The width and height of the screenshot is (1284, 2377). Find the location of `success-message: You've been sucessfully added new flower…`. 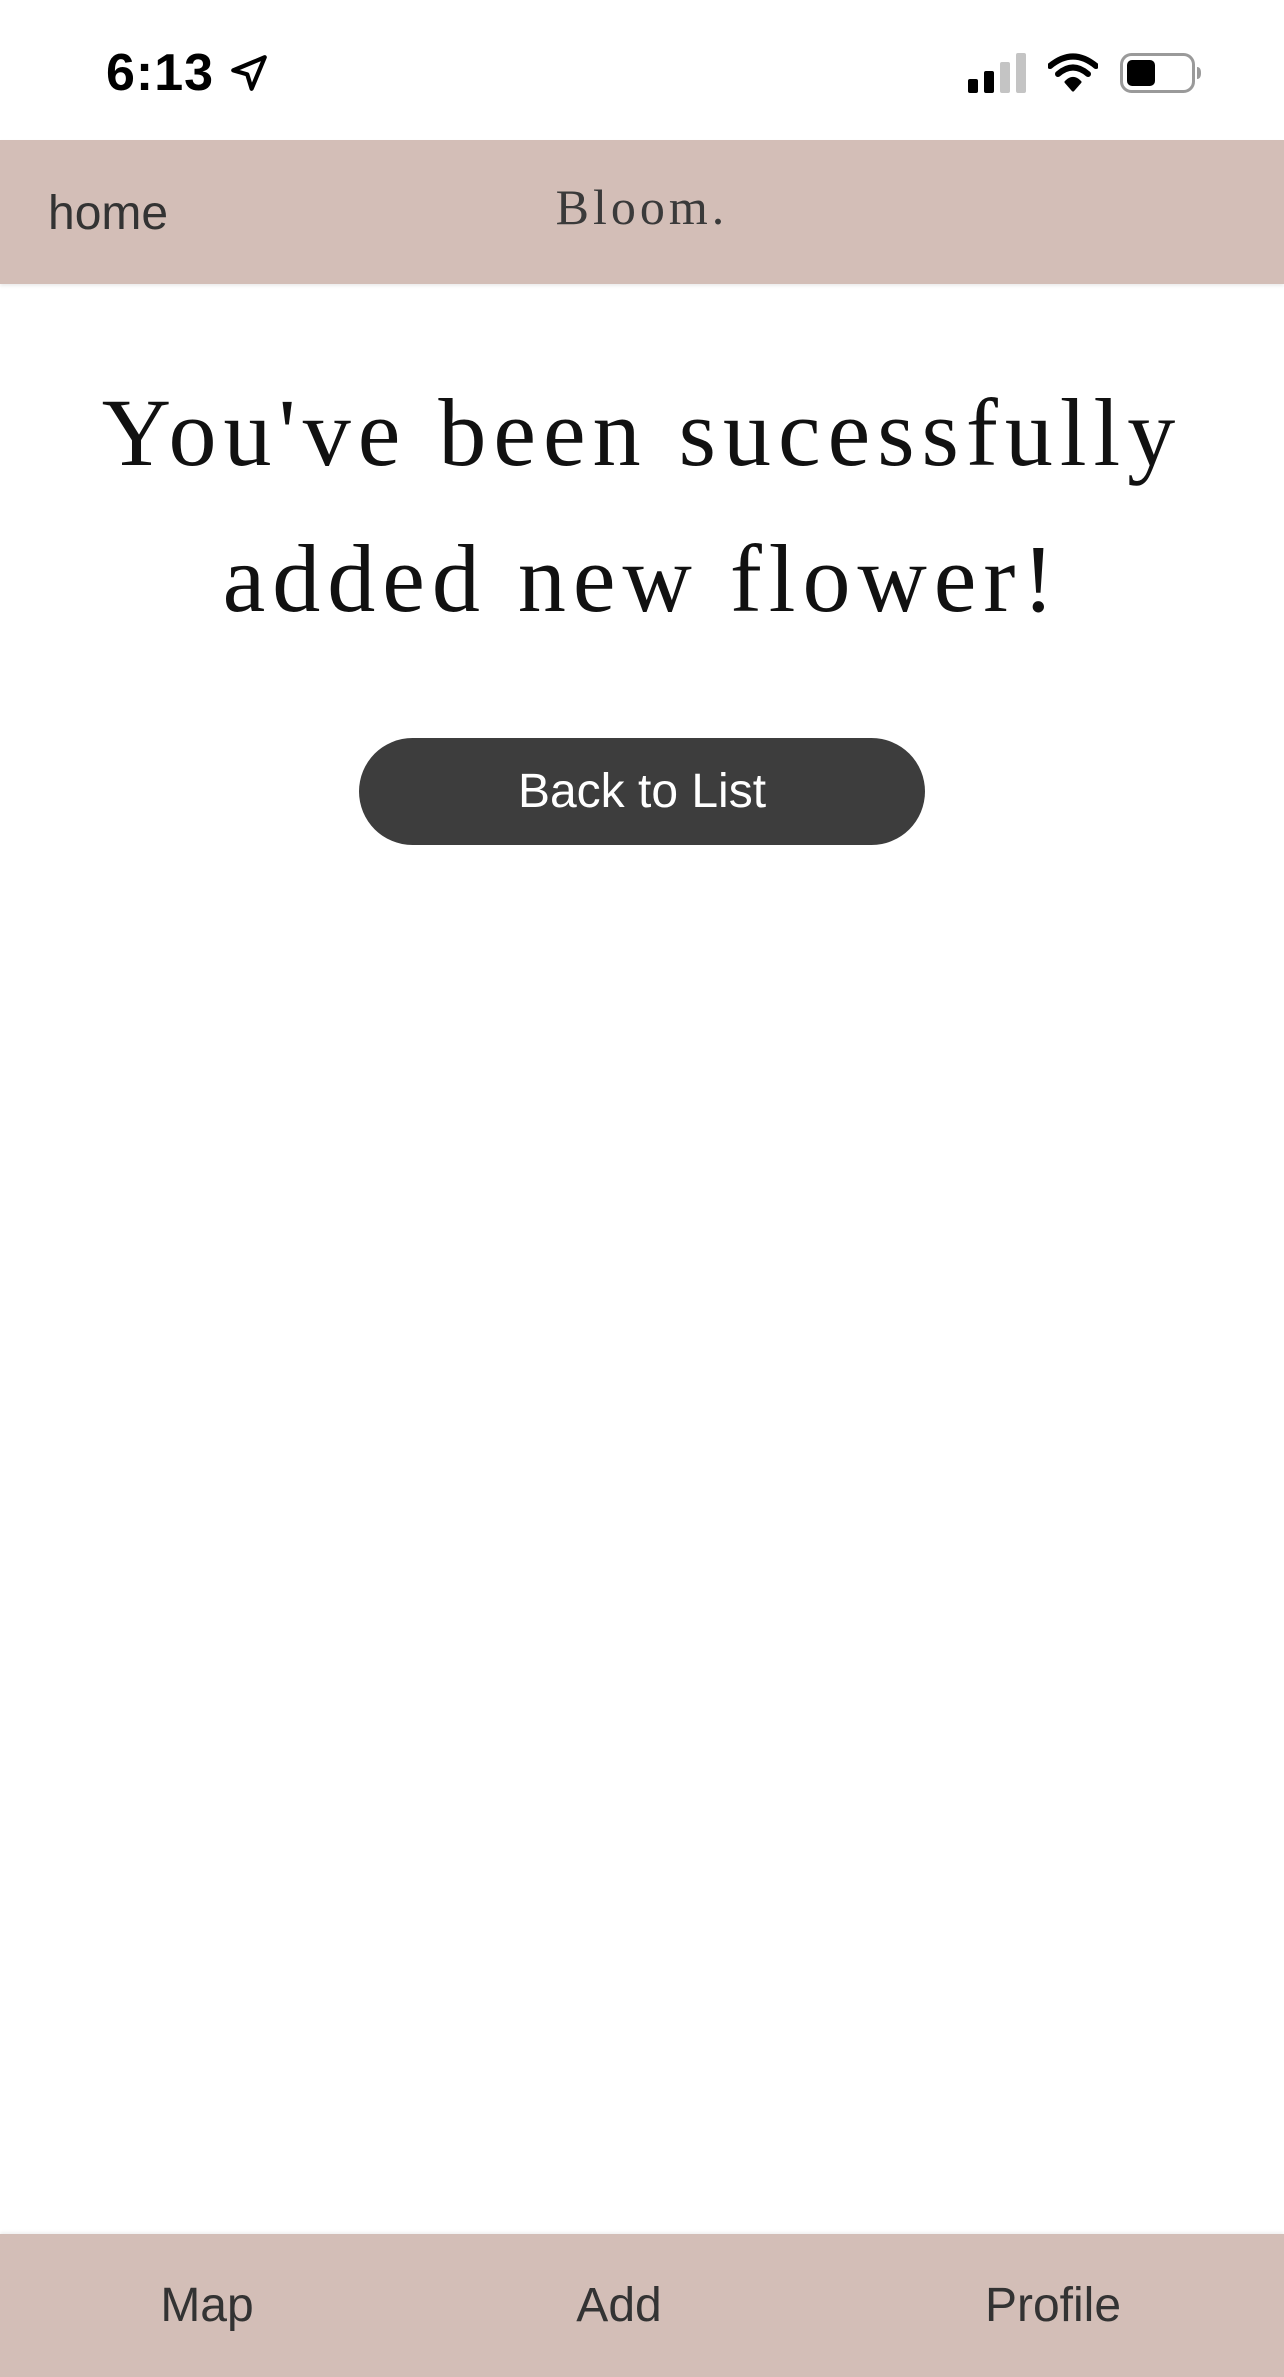

success-message: You've been sucessfully added new flower… is located at coordinates (642, 505).